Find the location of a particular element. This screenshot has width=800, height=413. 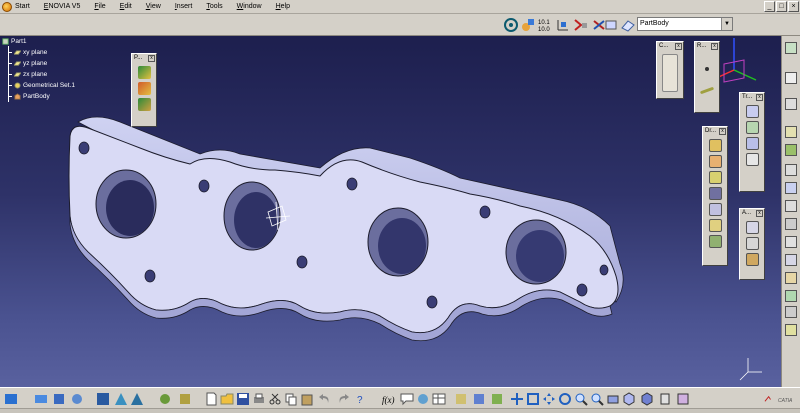

swirl-icon is located at coordinates (511, 25).